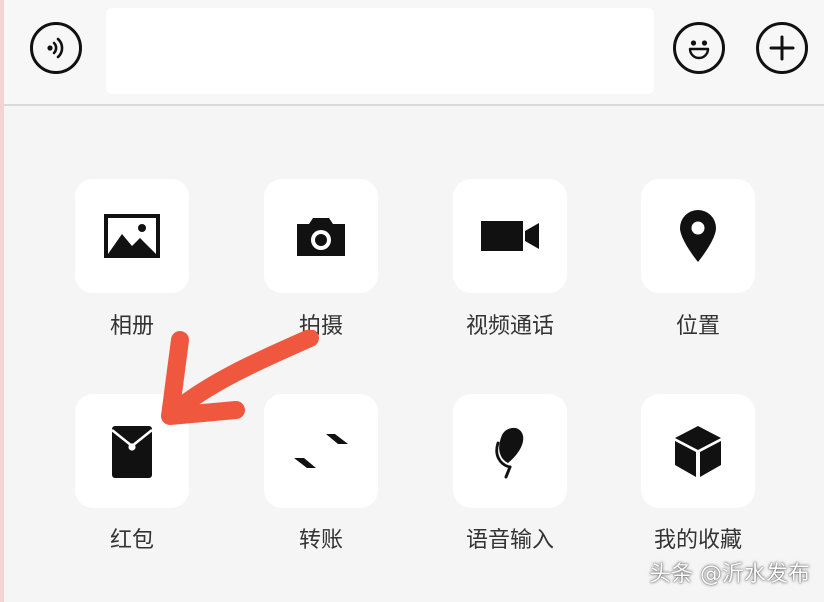  What do you see at coordinates (729, 574) in the screenshot?
I see `watermark: 头条 @沂水发布` at bounding box center [729, 574].